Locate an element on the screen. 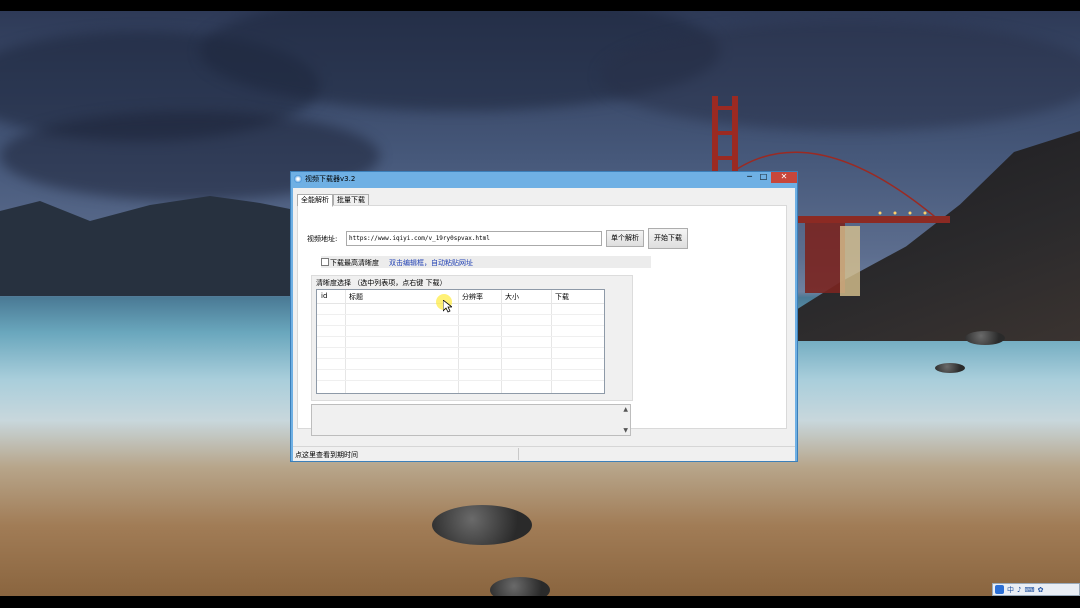 The height and width of the screenshot is (608, 1080). input-method-icon is located at coordinates (999, 589).